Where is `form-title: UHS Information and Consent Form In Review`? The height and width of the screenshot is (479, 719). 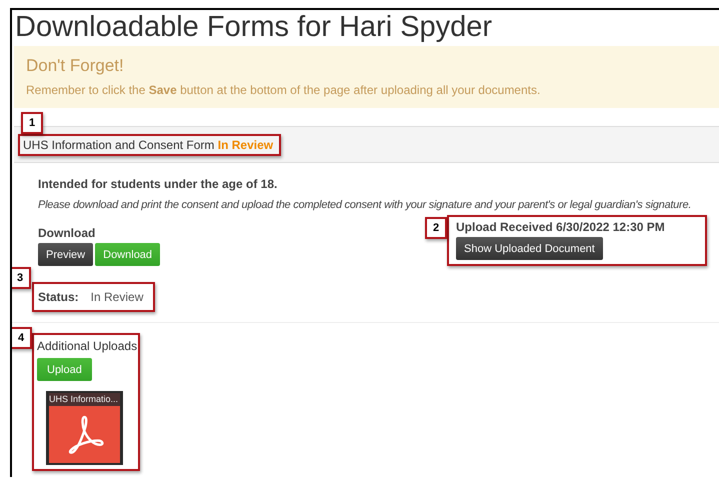
form-title: UHS Information and Consent Form In Review is located at coordinates (148, 145).